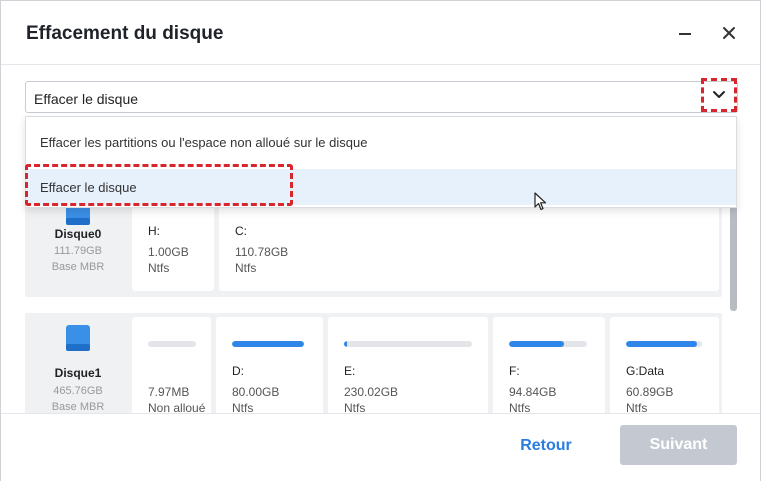 The height and width of the screenshot is (481, 761). Describe the element at coordinates (380, 33) in the screenshot. I see `title-bar: Effacement du disque` at that location.